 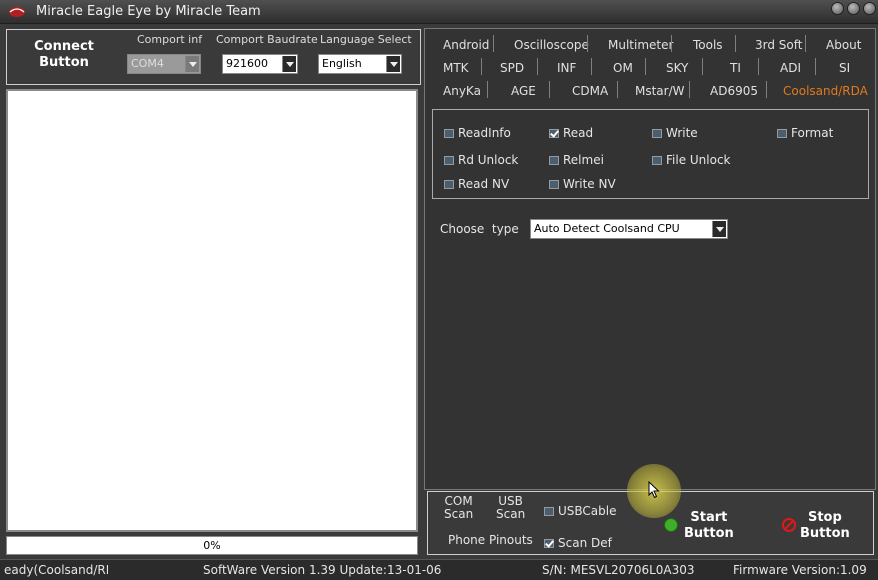 What do you see at coordinates (590, 91) in the screenshot?
I see `tab-cdma: CDMA` at bounding box center [590, 91].